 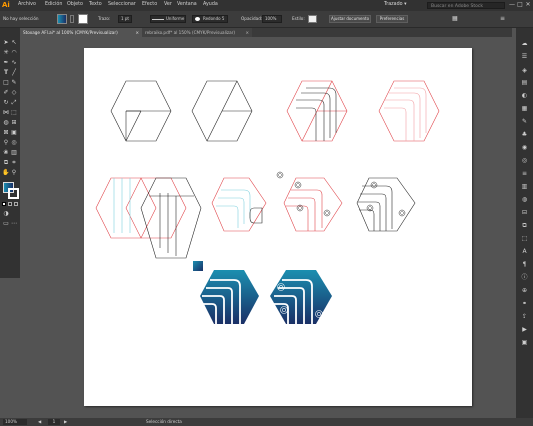 What do you see at coordinates (6, 93) in the screenshot?
I see `pencil-icon: ✐` at bounding box center [6, 93].